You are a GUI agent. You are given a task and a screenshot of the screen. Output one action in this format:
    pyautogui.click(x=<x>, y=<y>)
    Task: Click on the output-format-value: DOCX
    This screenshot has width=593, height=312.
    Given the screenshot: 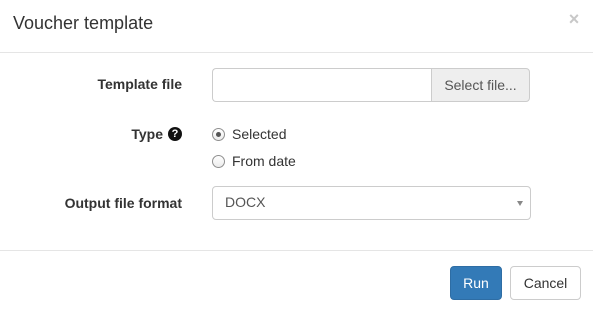 What is the action you would take?
    pyautogui.click(x=245, y=202)
    